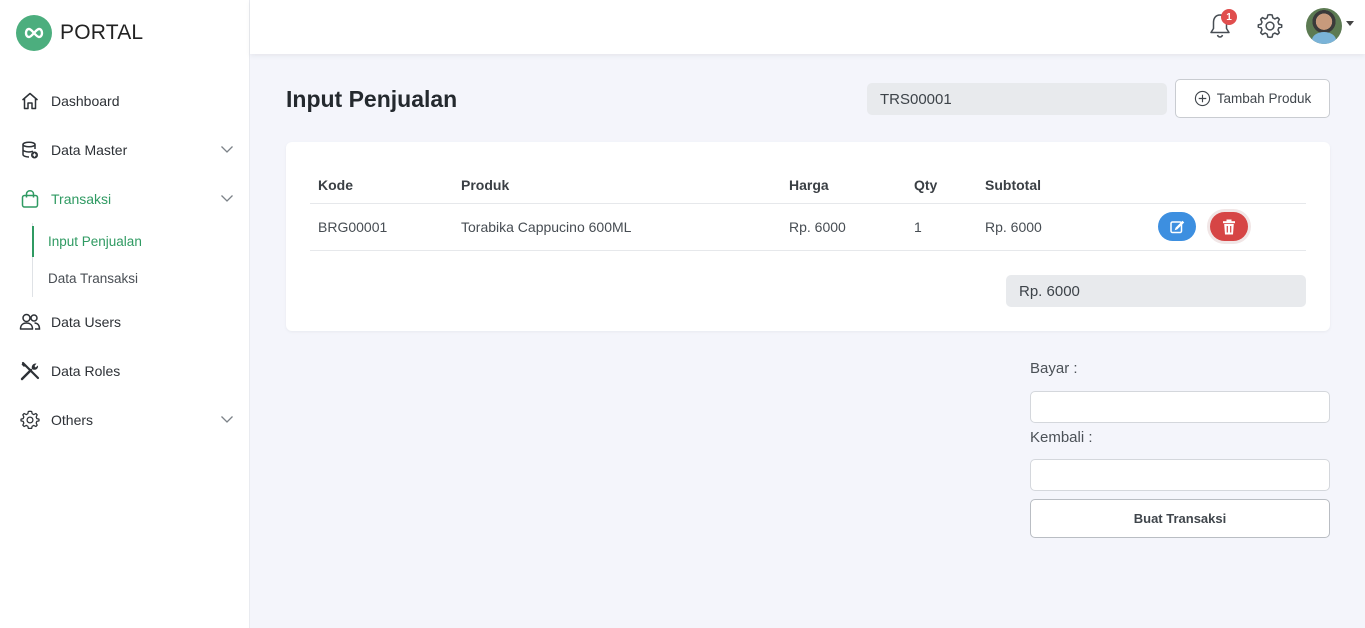 The image size is (1365, 628). Describe the element at coordinates (372, 99) in the screenshot. I see `page-title: Input Penjualan` at that location.